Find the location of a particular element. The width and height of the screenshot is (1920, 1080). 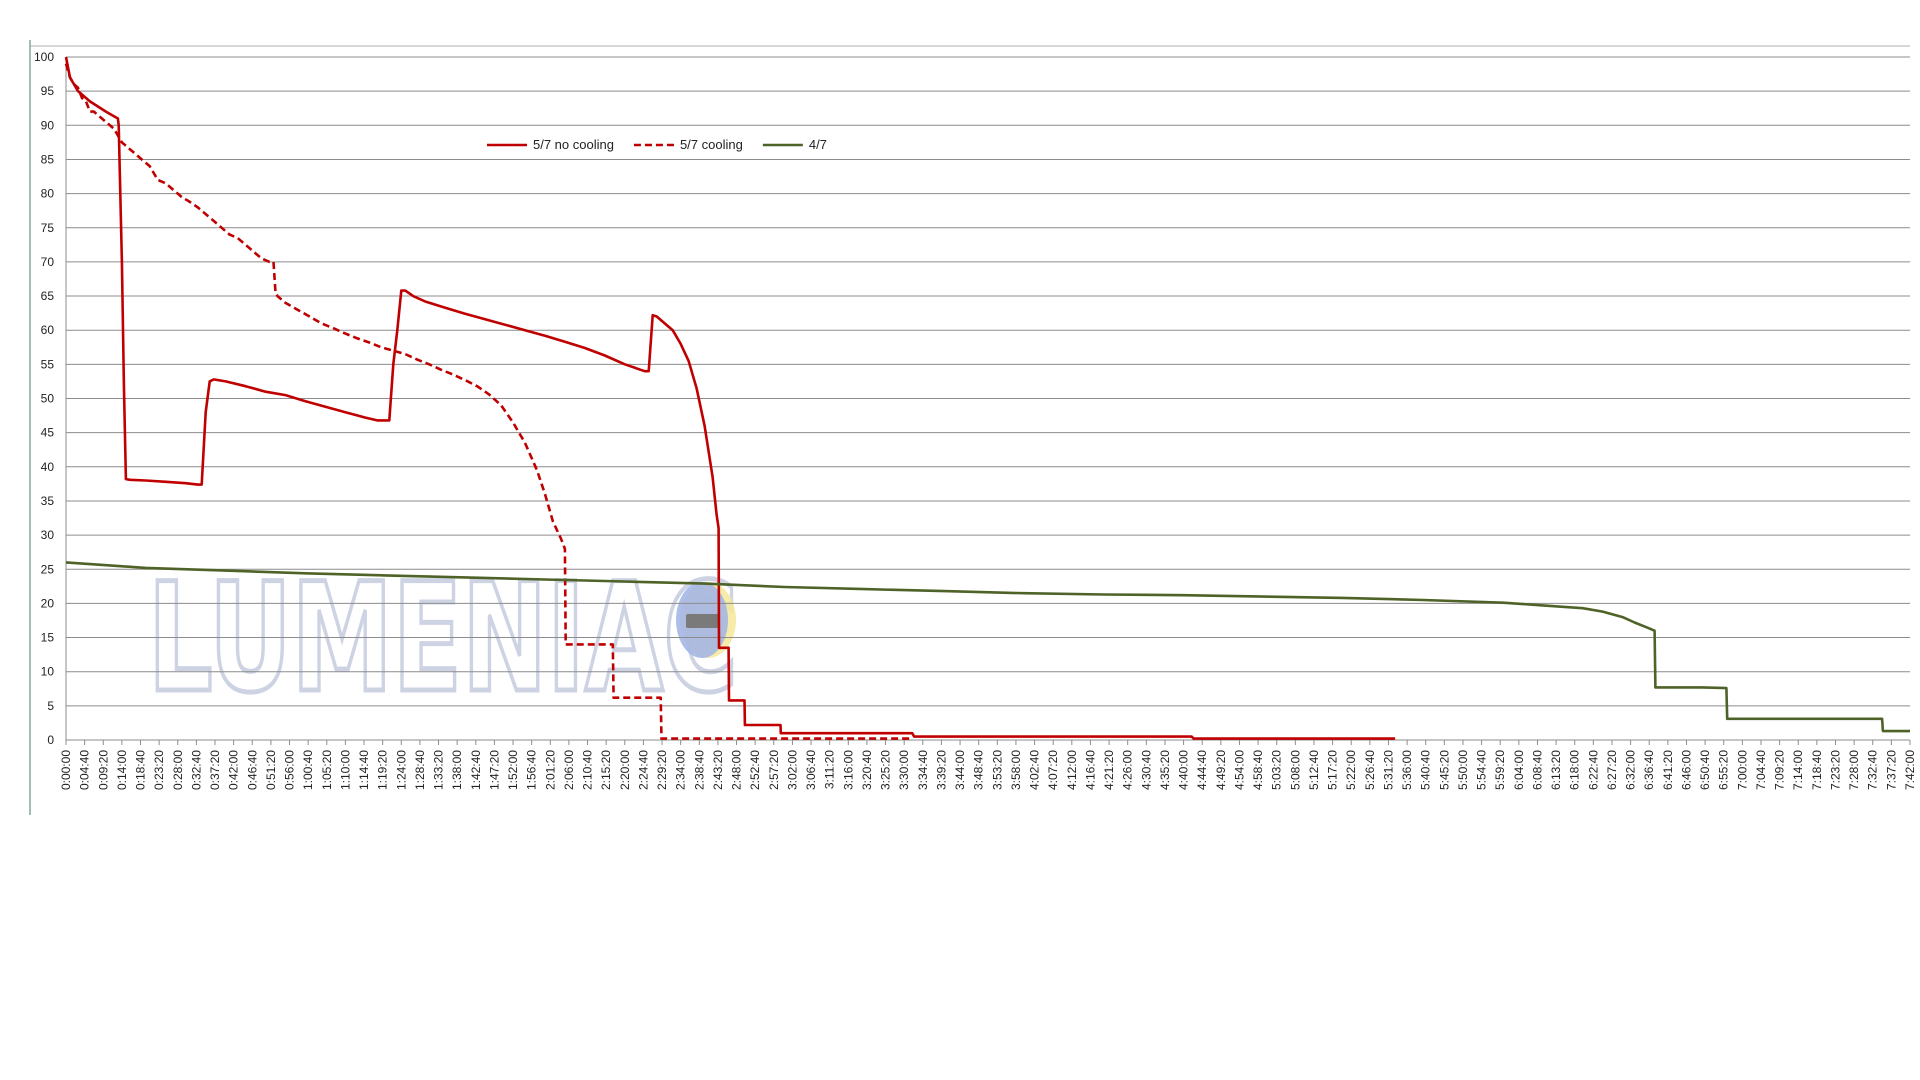

y-tick-label-60: 60 is located at coordinates (48, 330).